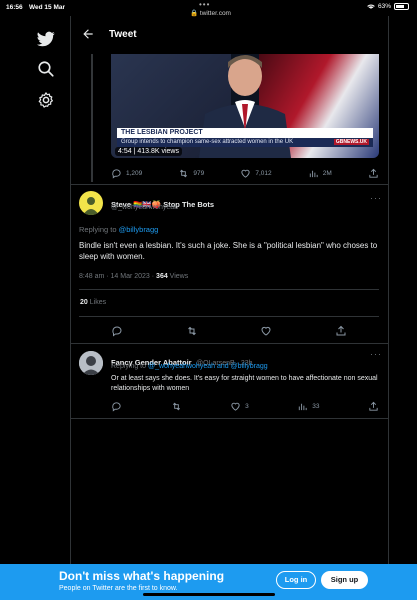 The image size is (417, 600). What do you see at coordinates (14, 7) in the screenshot?
I see `status-time: 16:56` at bounding box center [14, 7].